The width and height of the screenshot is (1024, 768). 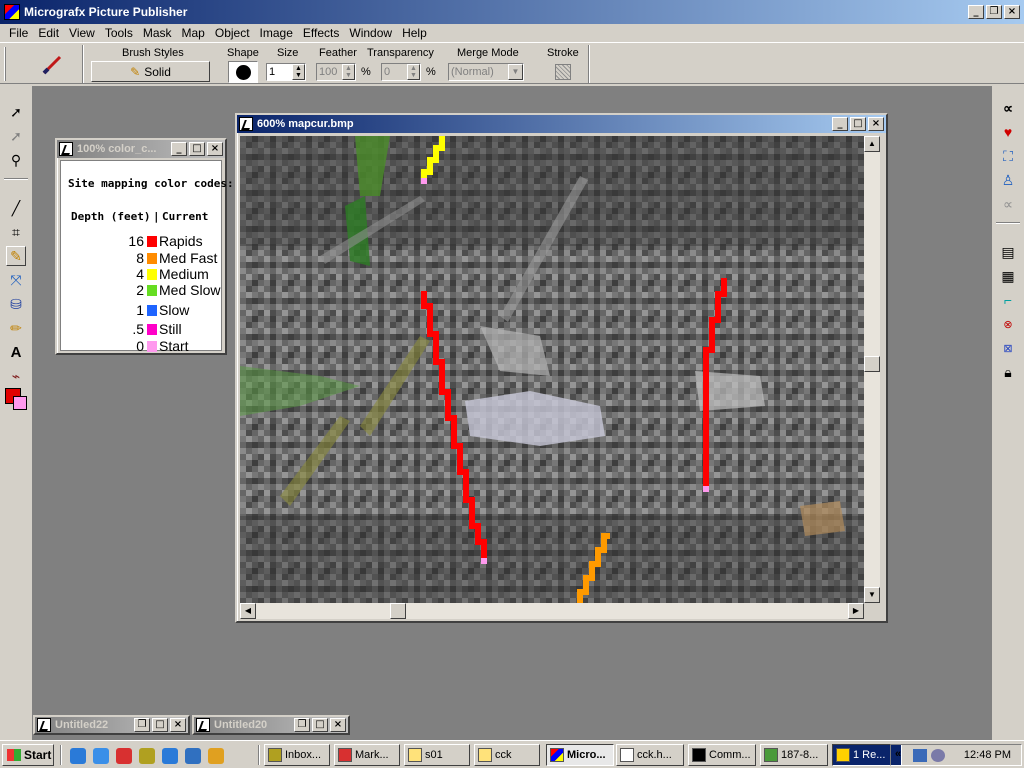 I want to click on minimized-window-title: Untitled20, so click(x=241, y=725).